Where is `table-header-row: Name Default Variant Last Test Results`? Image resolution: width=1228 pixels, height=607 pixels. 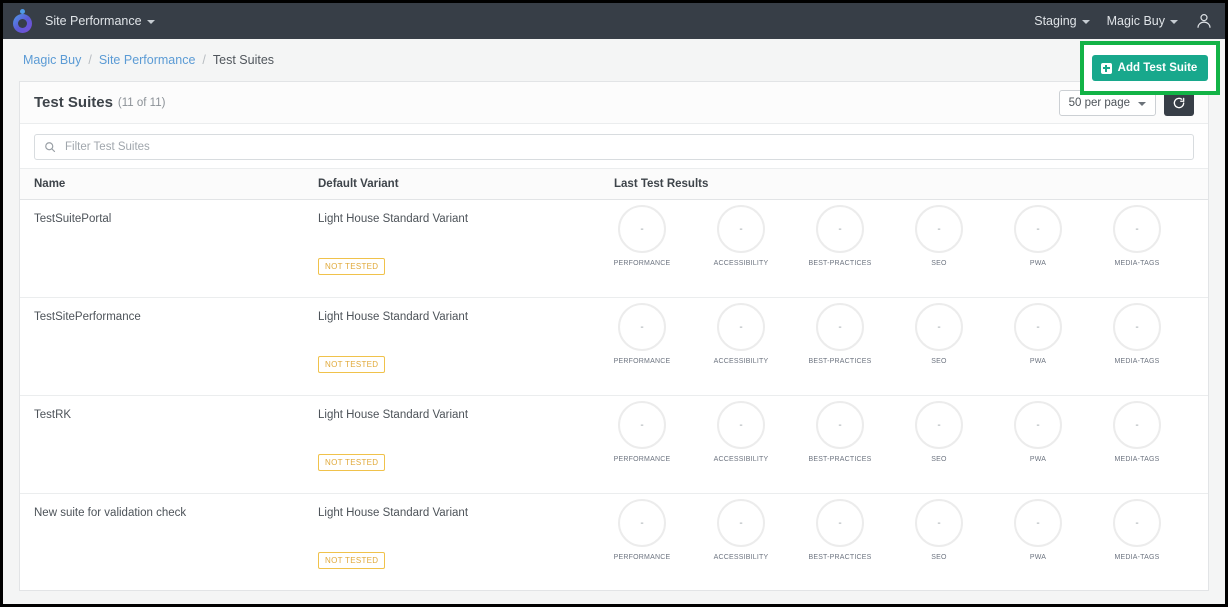
table-header-row: Name Default Variant Last Test Results is located at coordinates (614, 184).